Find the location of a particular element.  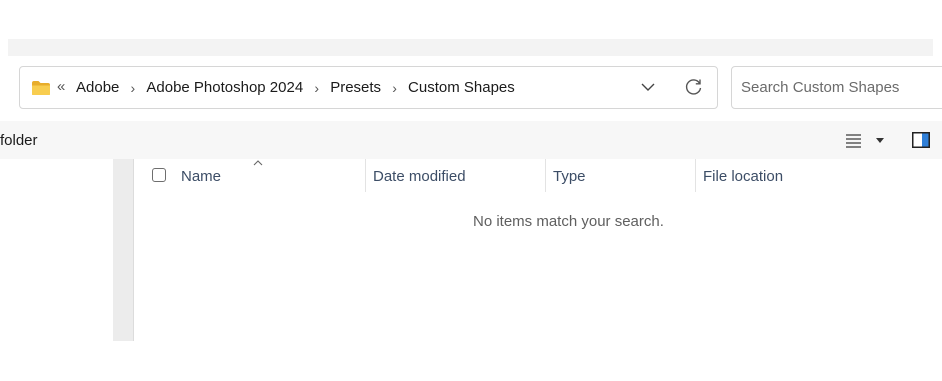

new-folder-button: folder is located at coordinates (19, 140).